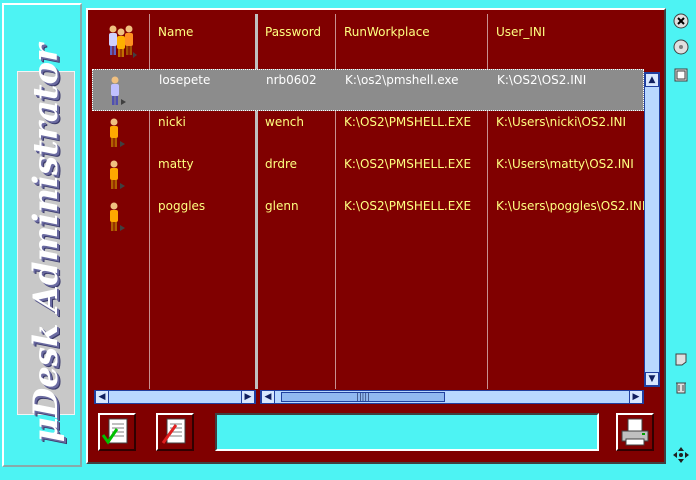  I want to click on window-button, so click(681, 75).